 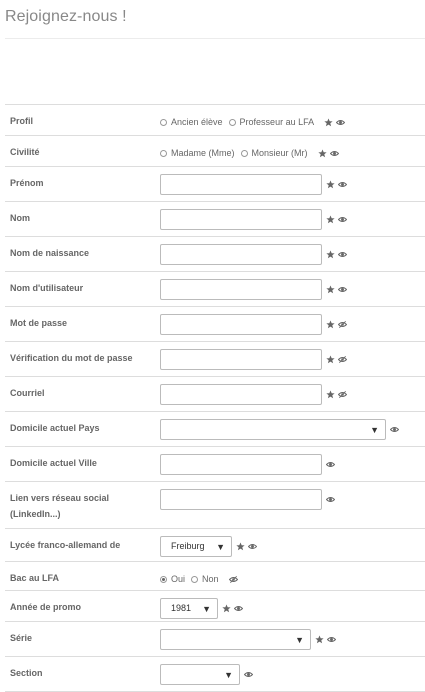 I want to click on annee-de-promo-select: 1981 ▼, so click(x=189, y=608).